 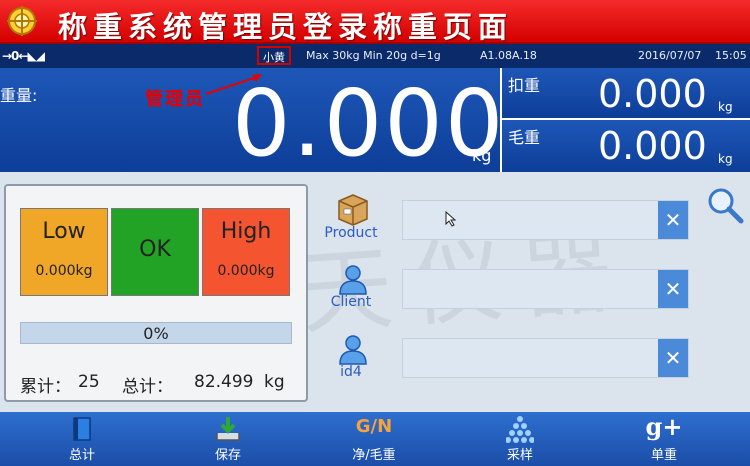 What do you see at coordinates (64, 271) in the screenshot?
I see `low-value: 0.000kg` at bounding box center [64, 271].